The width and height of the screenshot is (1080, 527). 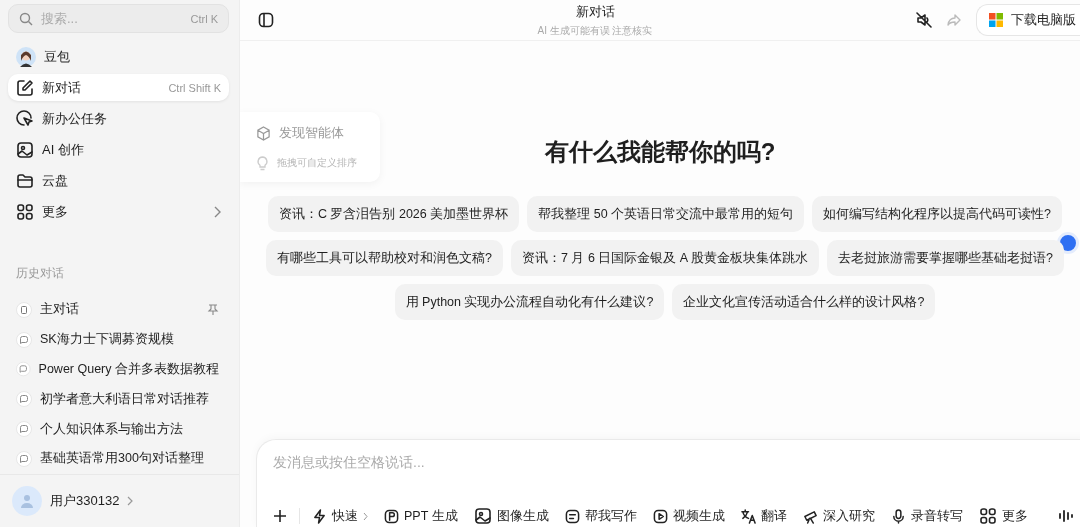 I want to click on edit-icon, so click(x=25, y=87).